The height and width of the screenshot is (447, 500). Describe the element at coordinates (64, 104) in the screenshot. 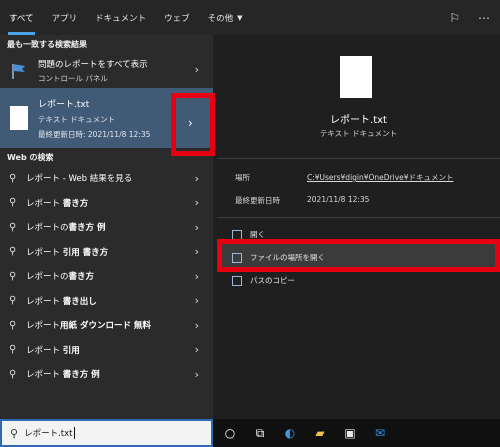

I see `selected-file-name: レポート.txt` at that location.